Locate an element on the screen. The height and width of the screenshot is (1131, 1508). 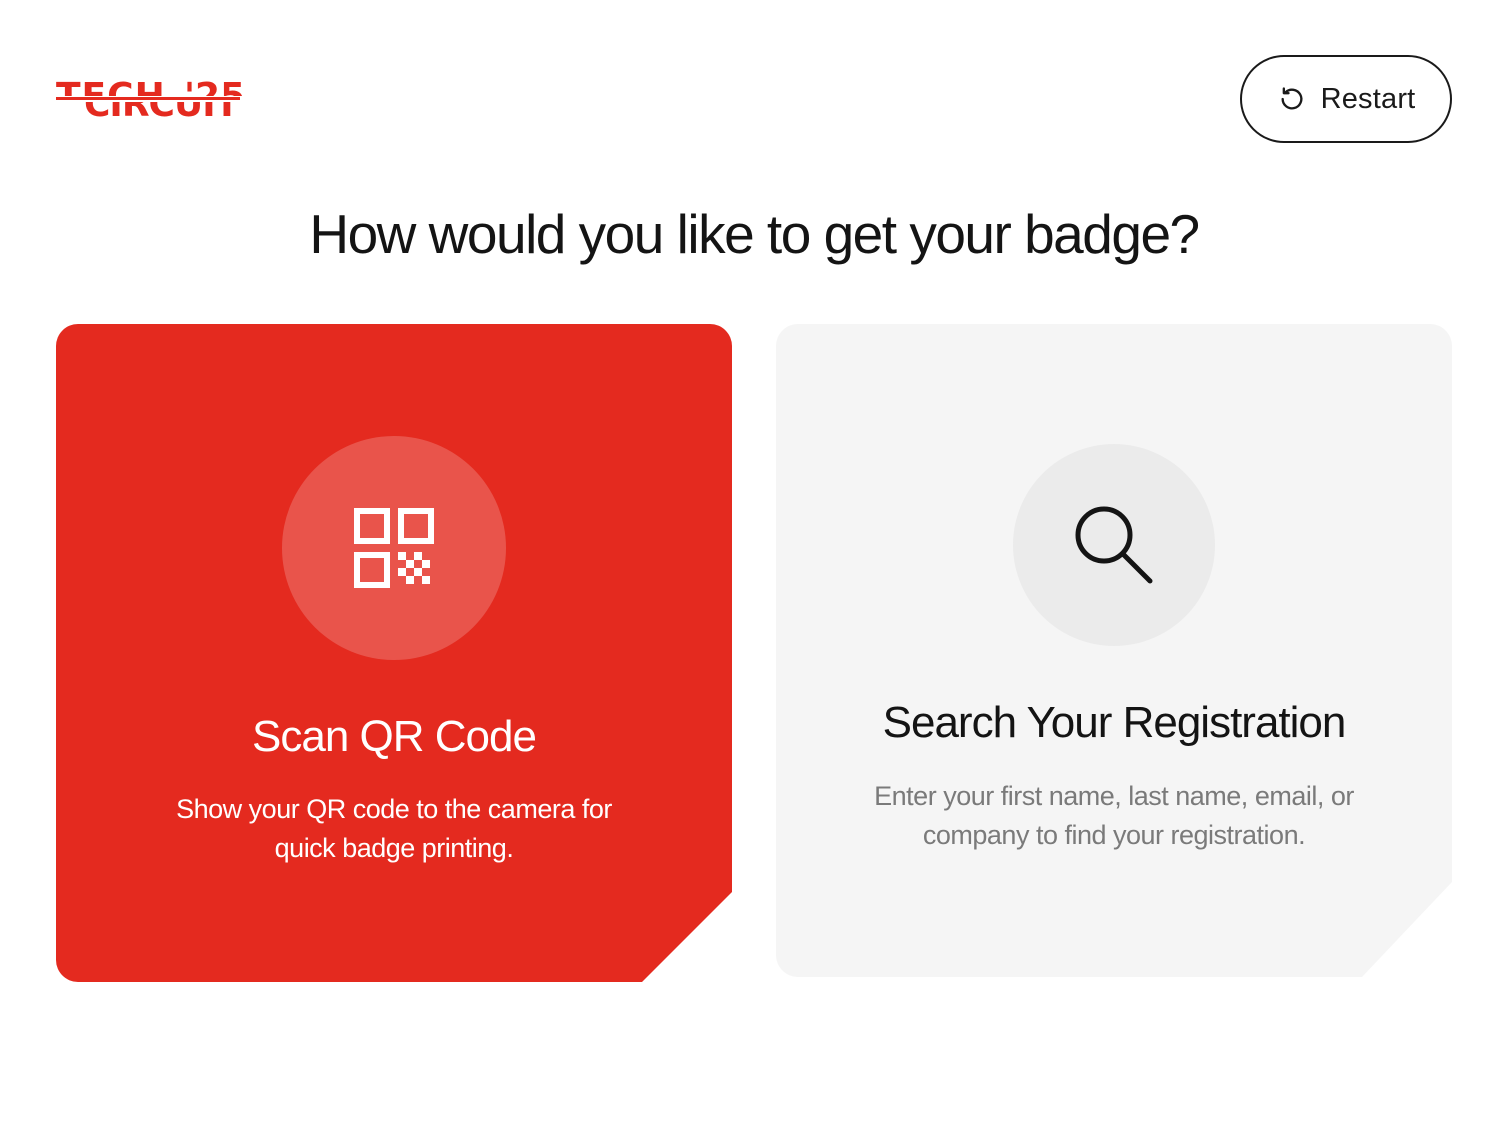
restart-icon is located at coordinates (1292, 99).